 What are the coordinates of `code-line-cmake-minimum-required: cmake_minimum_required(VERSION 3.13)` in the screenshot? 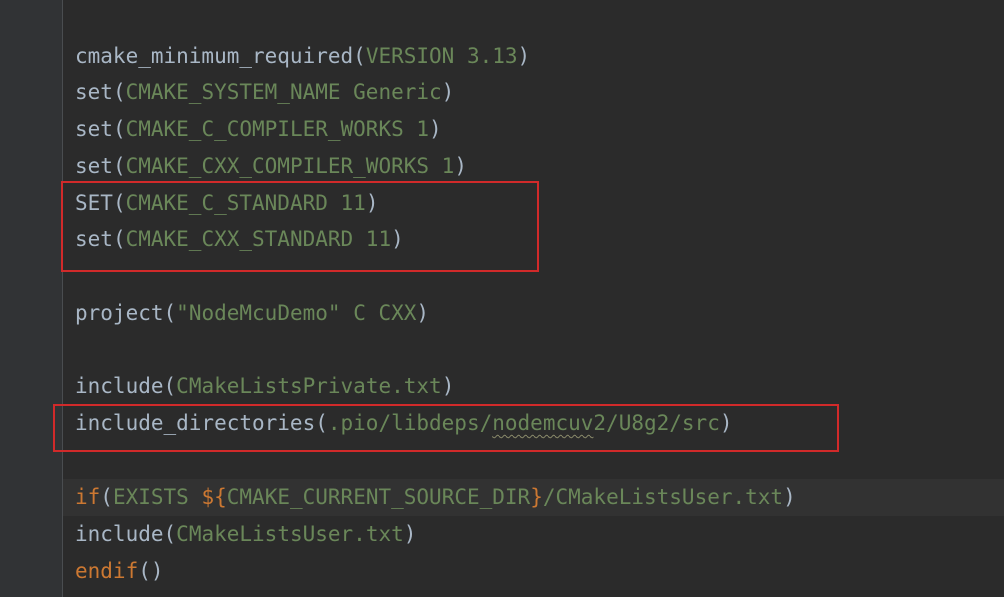 It's located at (302, 56).